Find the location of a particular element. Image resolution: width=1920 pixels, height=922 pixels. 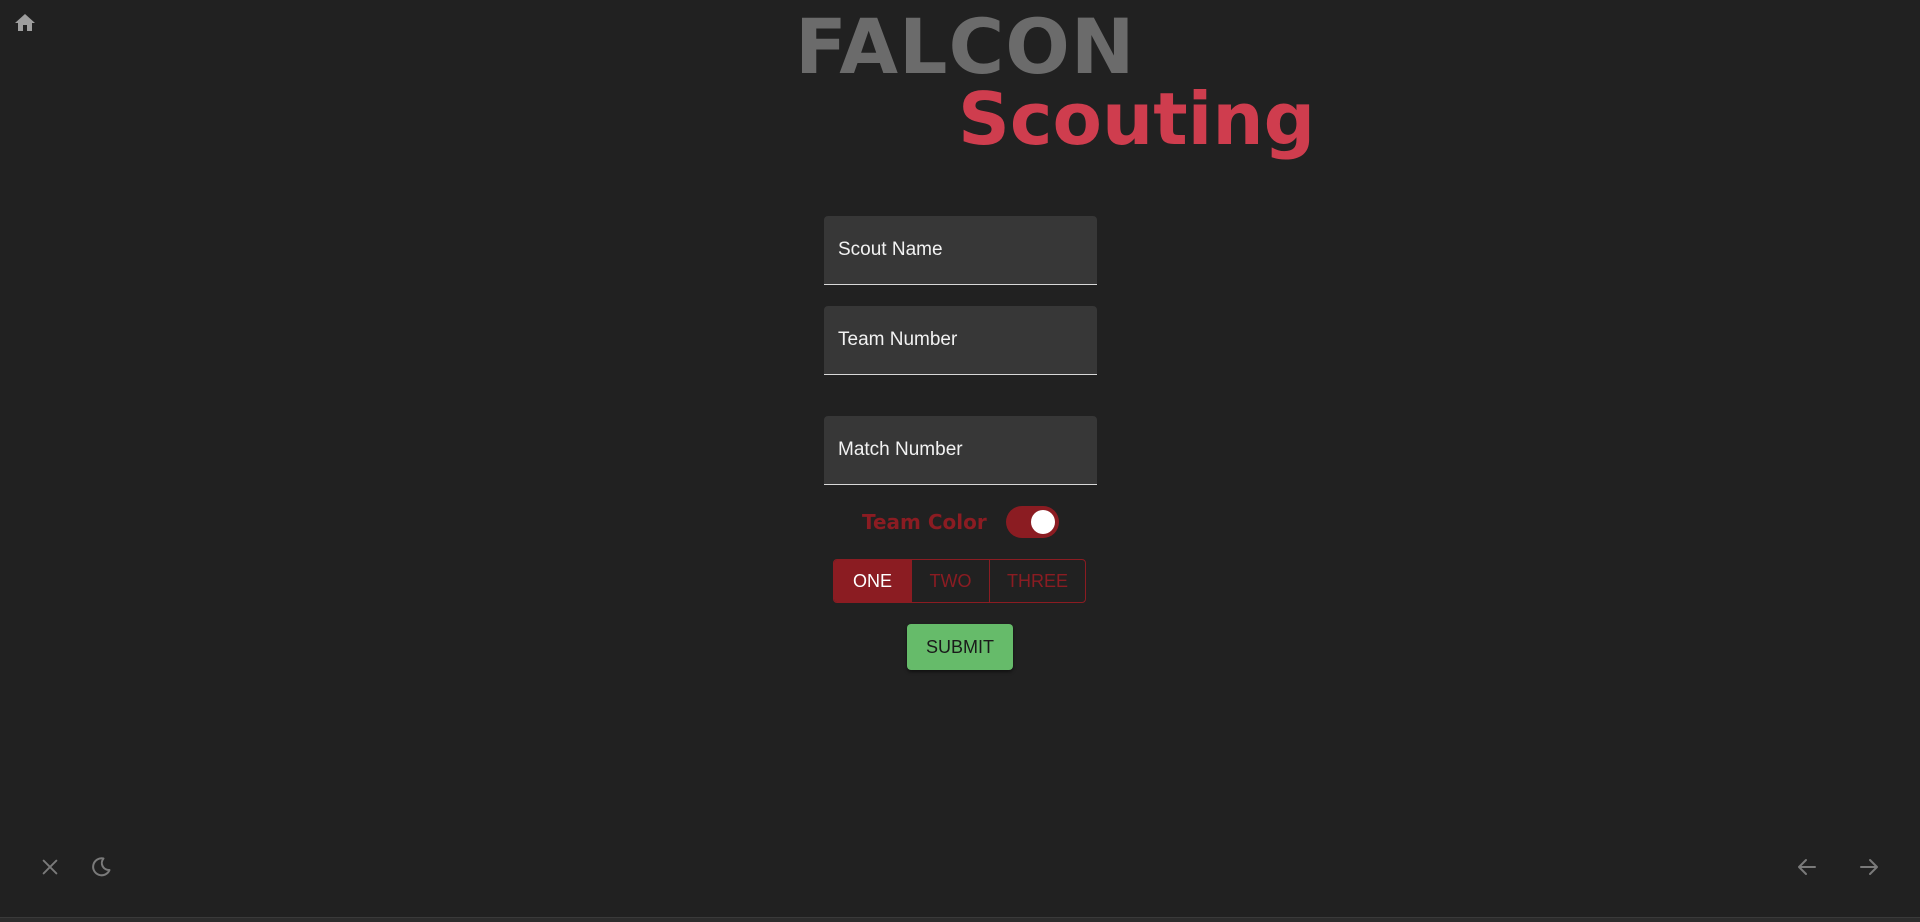

arrow-right-icon is located at coordinates (1869, 867).